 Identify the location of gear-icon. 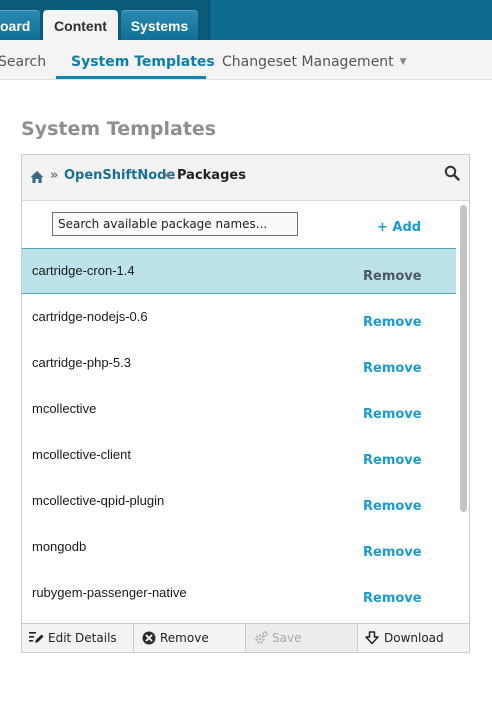
(261, 637).